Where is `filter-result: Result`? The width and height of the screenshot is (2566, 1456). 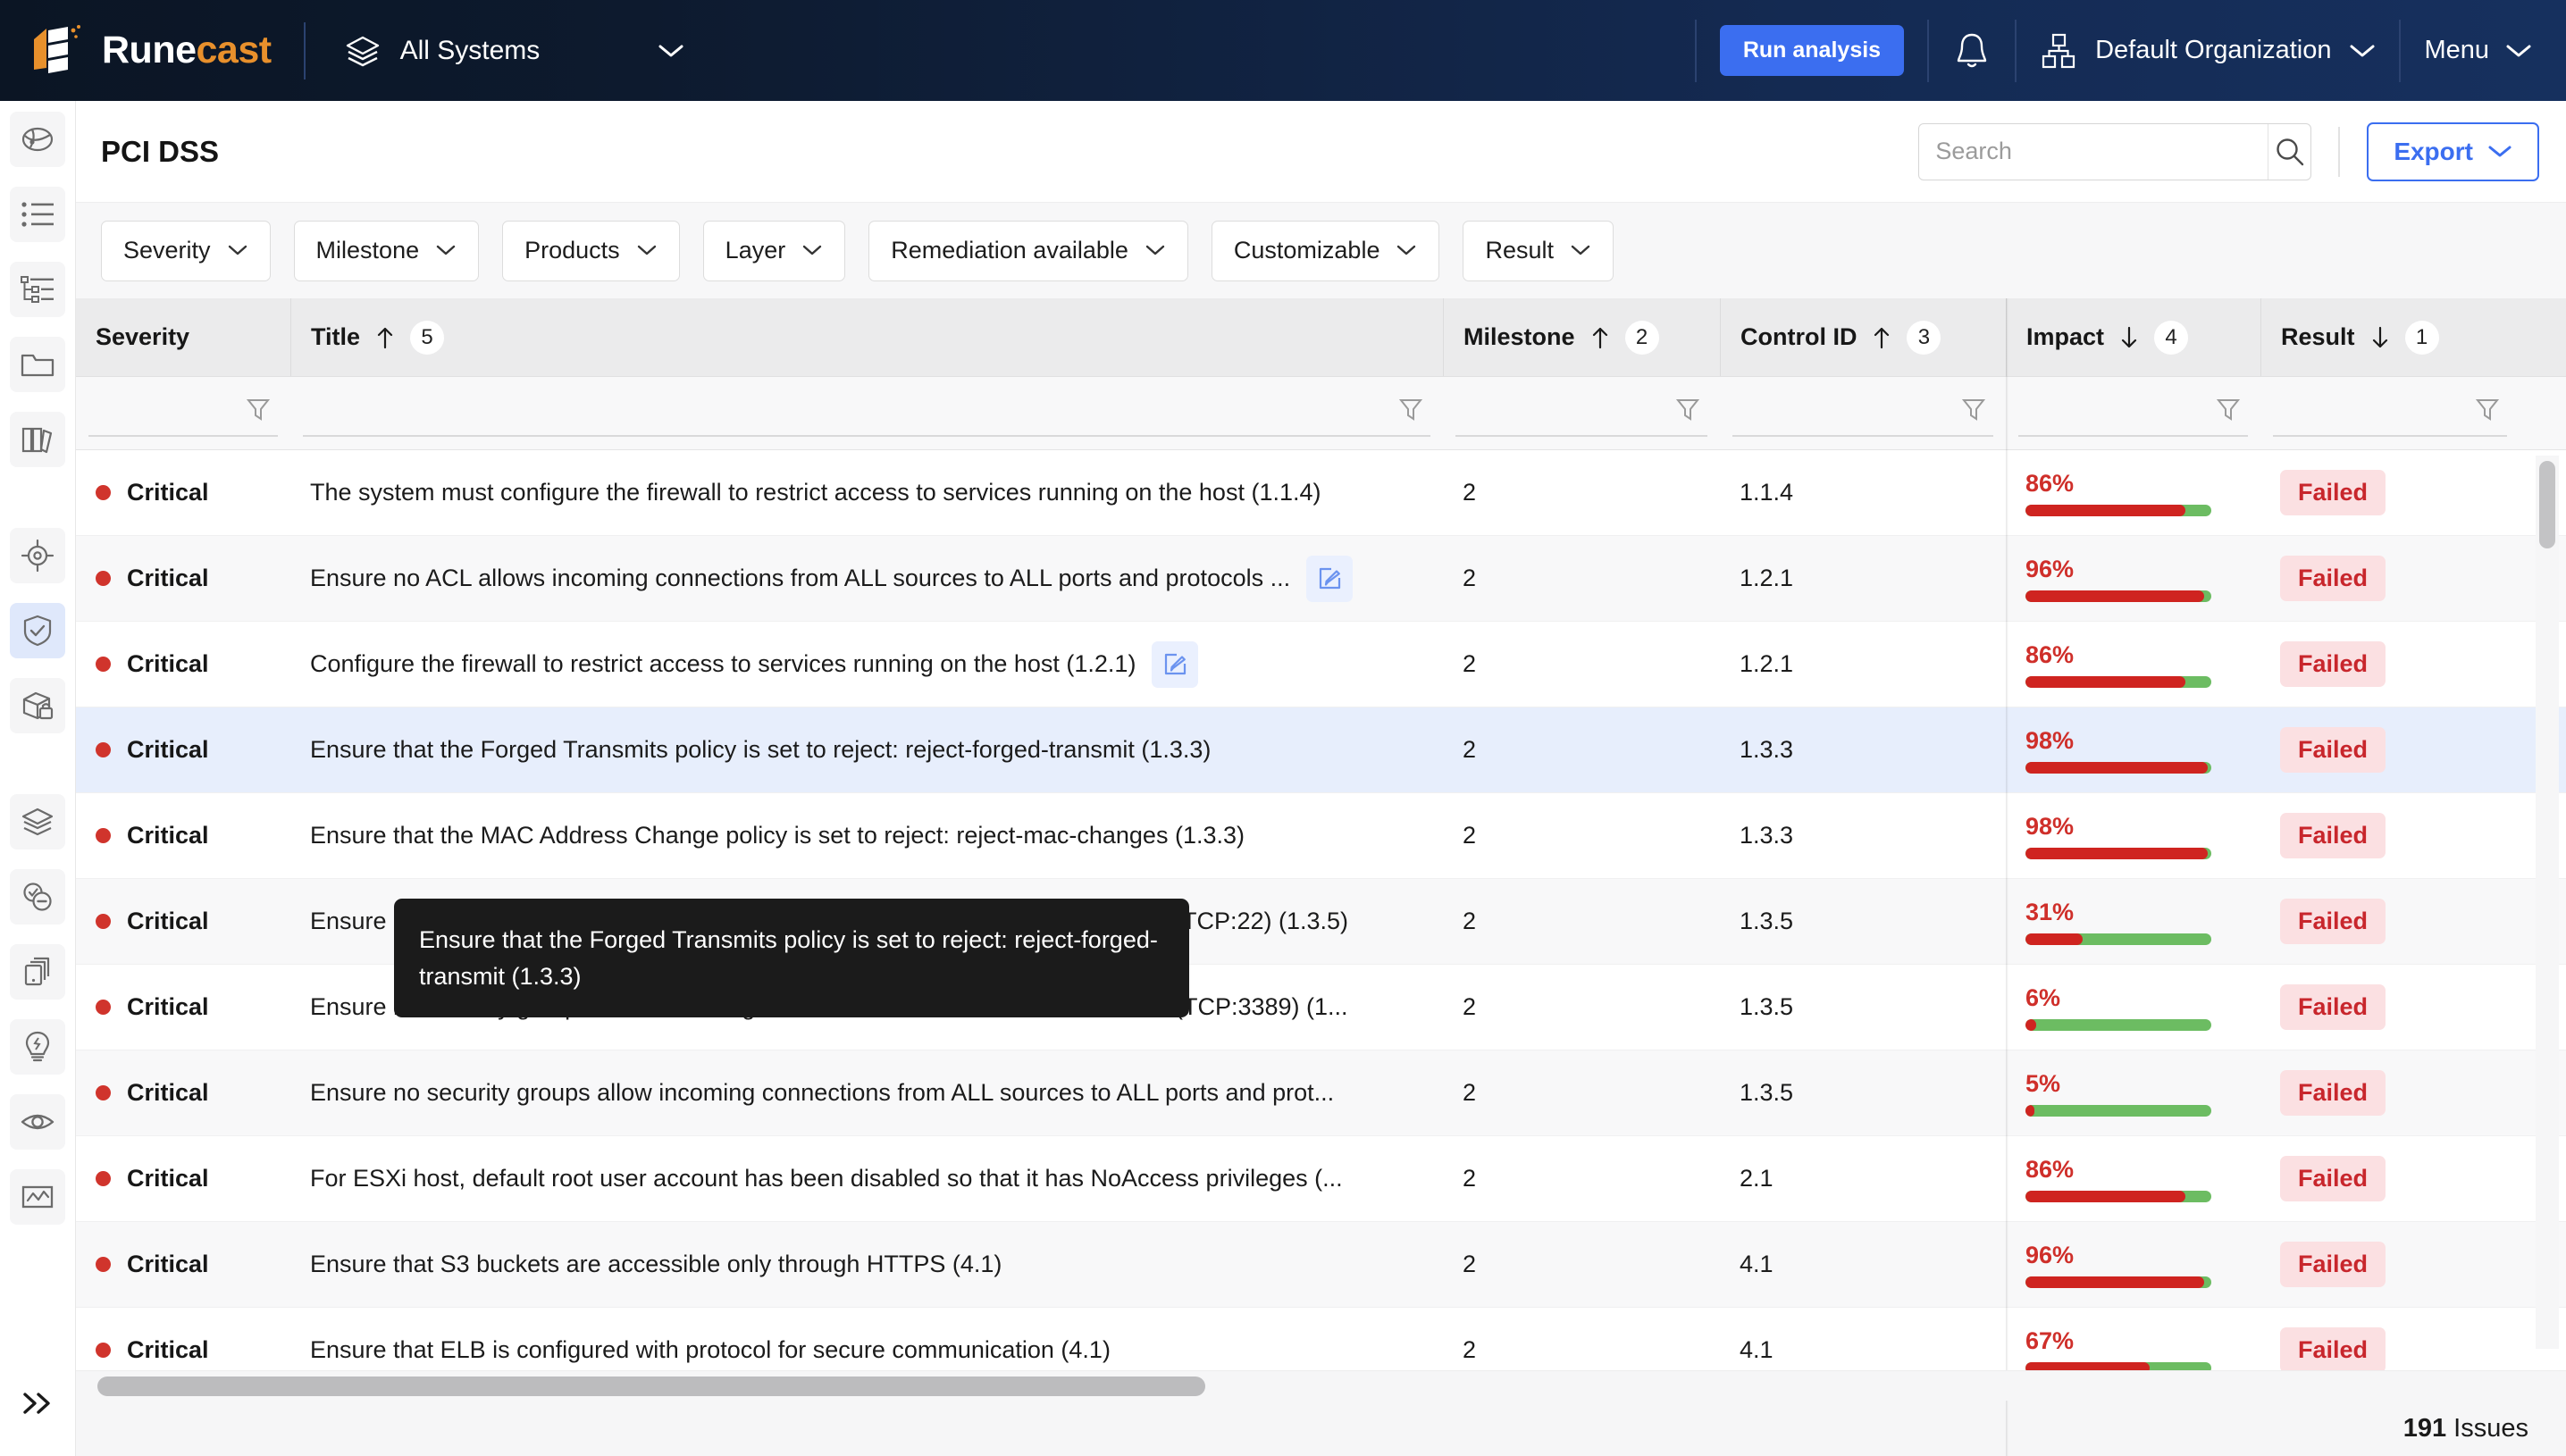 filter-result: Result is located at coordinates (1539, 250).